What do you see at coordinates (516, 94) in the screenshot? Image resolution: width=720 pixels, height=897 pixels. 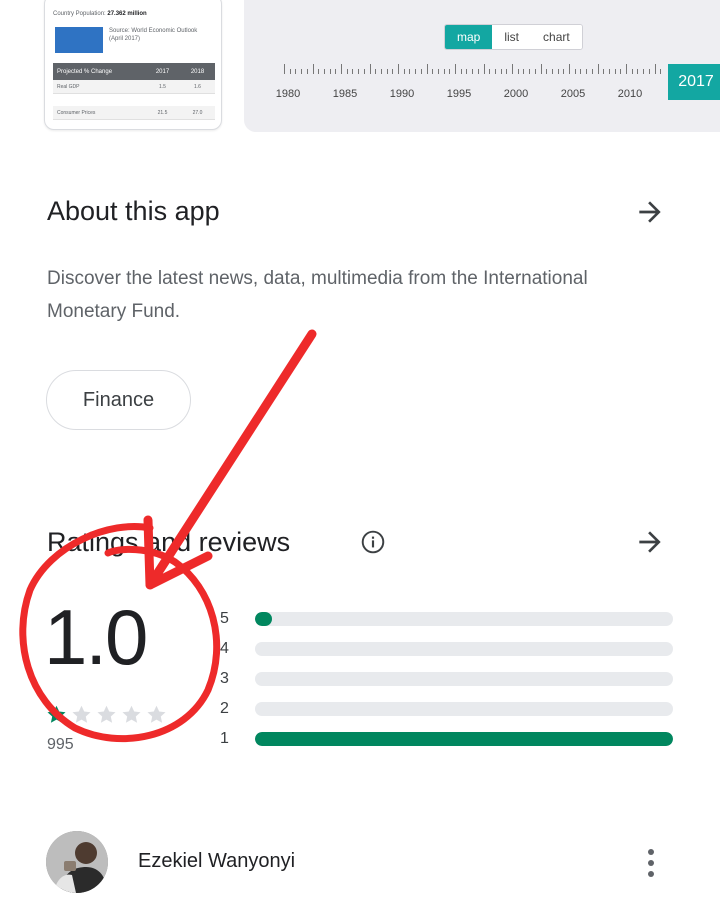 I see `year-label: 2000` at bounding box center [516, 94].